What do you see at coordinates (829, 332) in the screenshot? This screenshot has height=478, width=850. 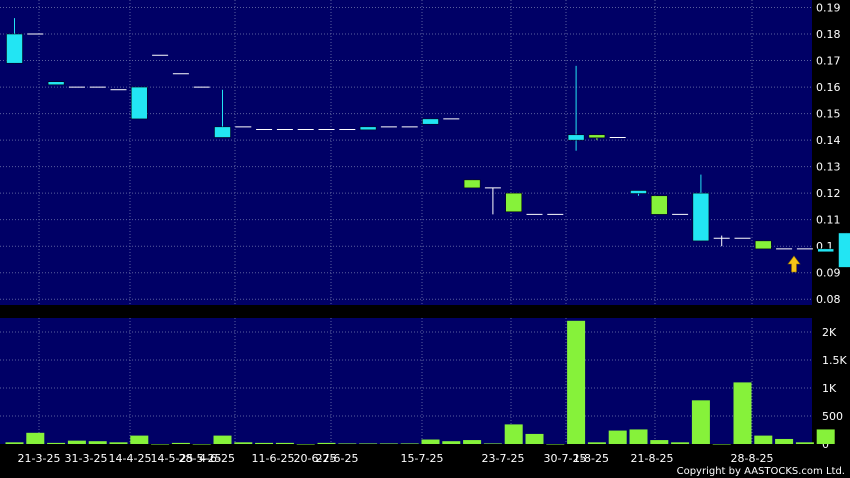 I see `volume-tick-label: 2K` at bounding box center [829, 332].